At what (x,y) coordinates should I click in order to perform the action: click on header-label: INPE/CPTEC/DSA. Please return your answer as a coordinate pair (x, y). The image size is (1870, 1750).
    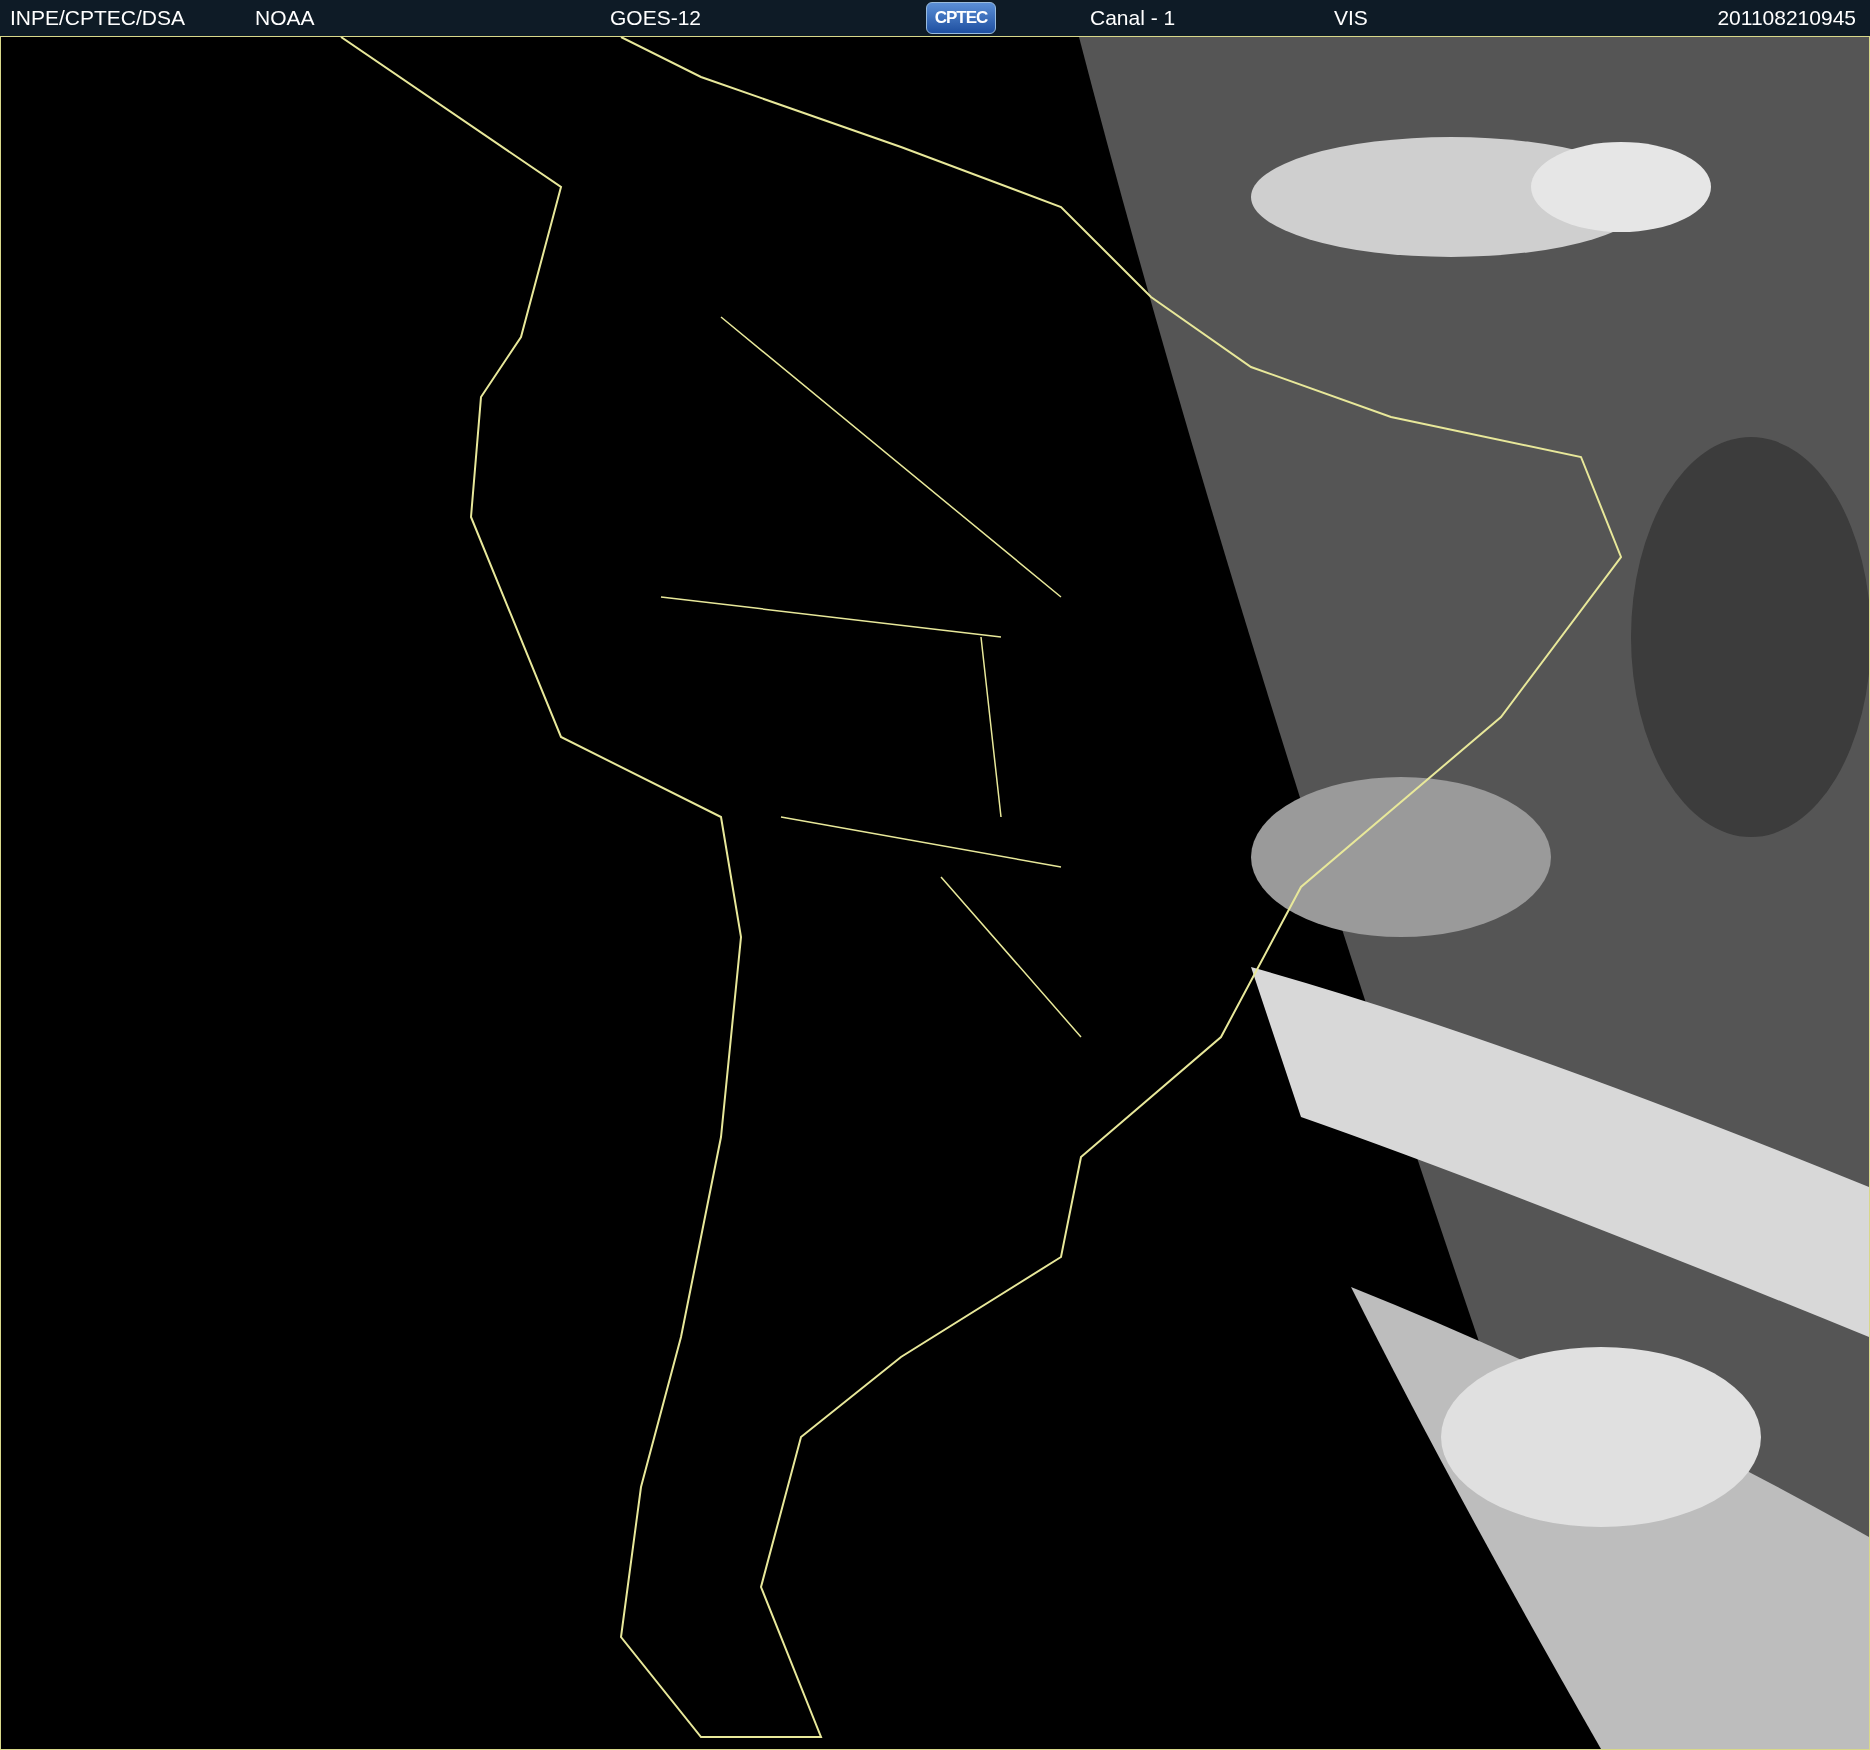
    Looking at the image, I should click on (98, 18).